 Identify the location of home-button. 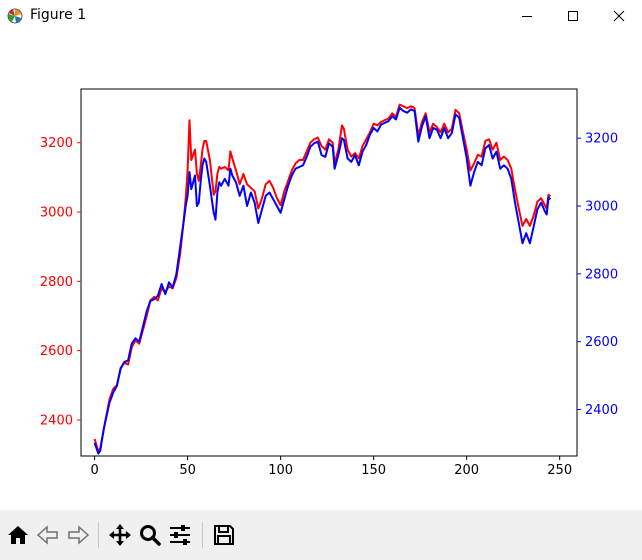
(18, 535).